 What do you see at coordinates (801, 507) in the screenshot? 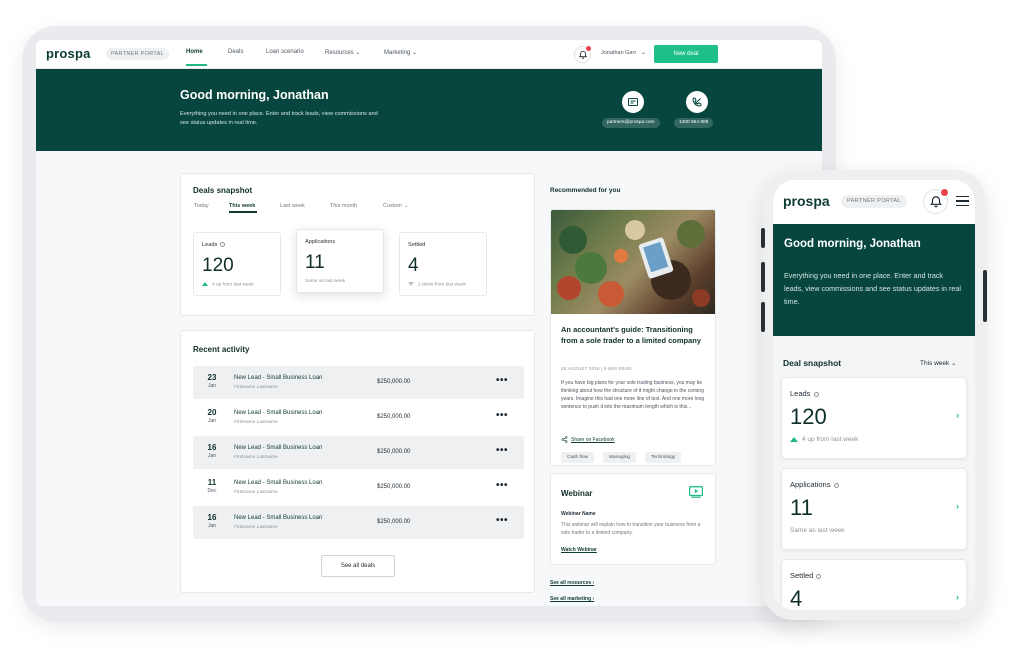
I see `stat-value-applications: 11` at bounding box center [801, 507].